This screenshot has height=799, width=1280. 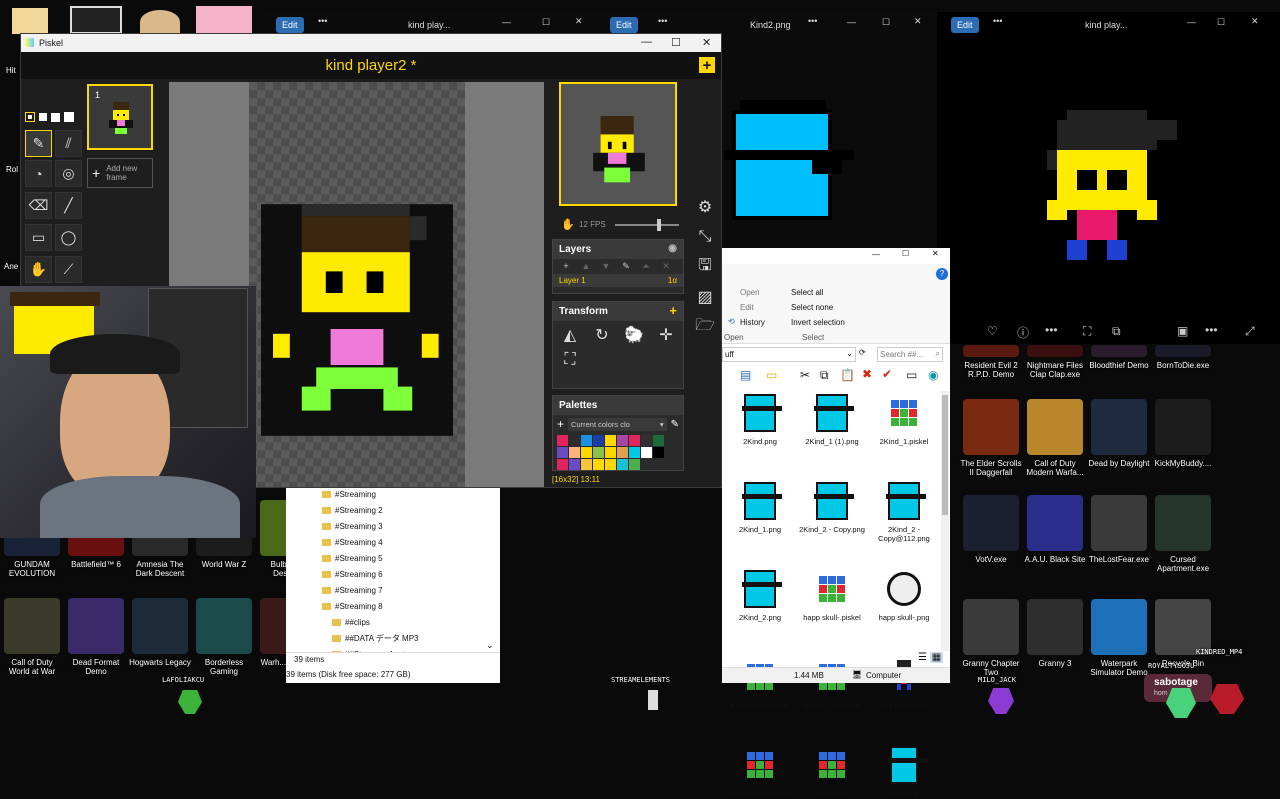 I want to click on desktop-icon: BornToDie.exe, so click(x=1183, y=357).